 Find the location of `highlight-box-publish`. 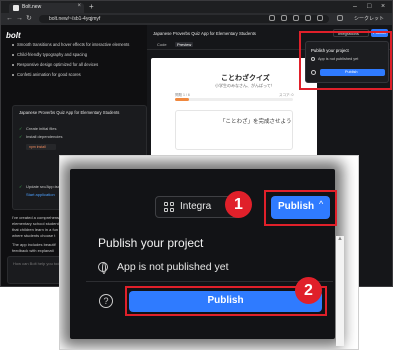

highlight-box-publish is located at coordinates (300, 208).